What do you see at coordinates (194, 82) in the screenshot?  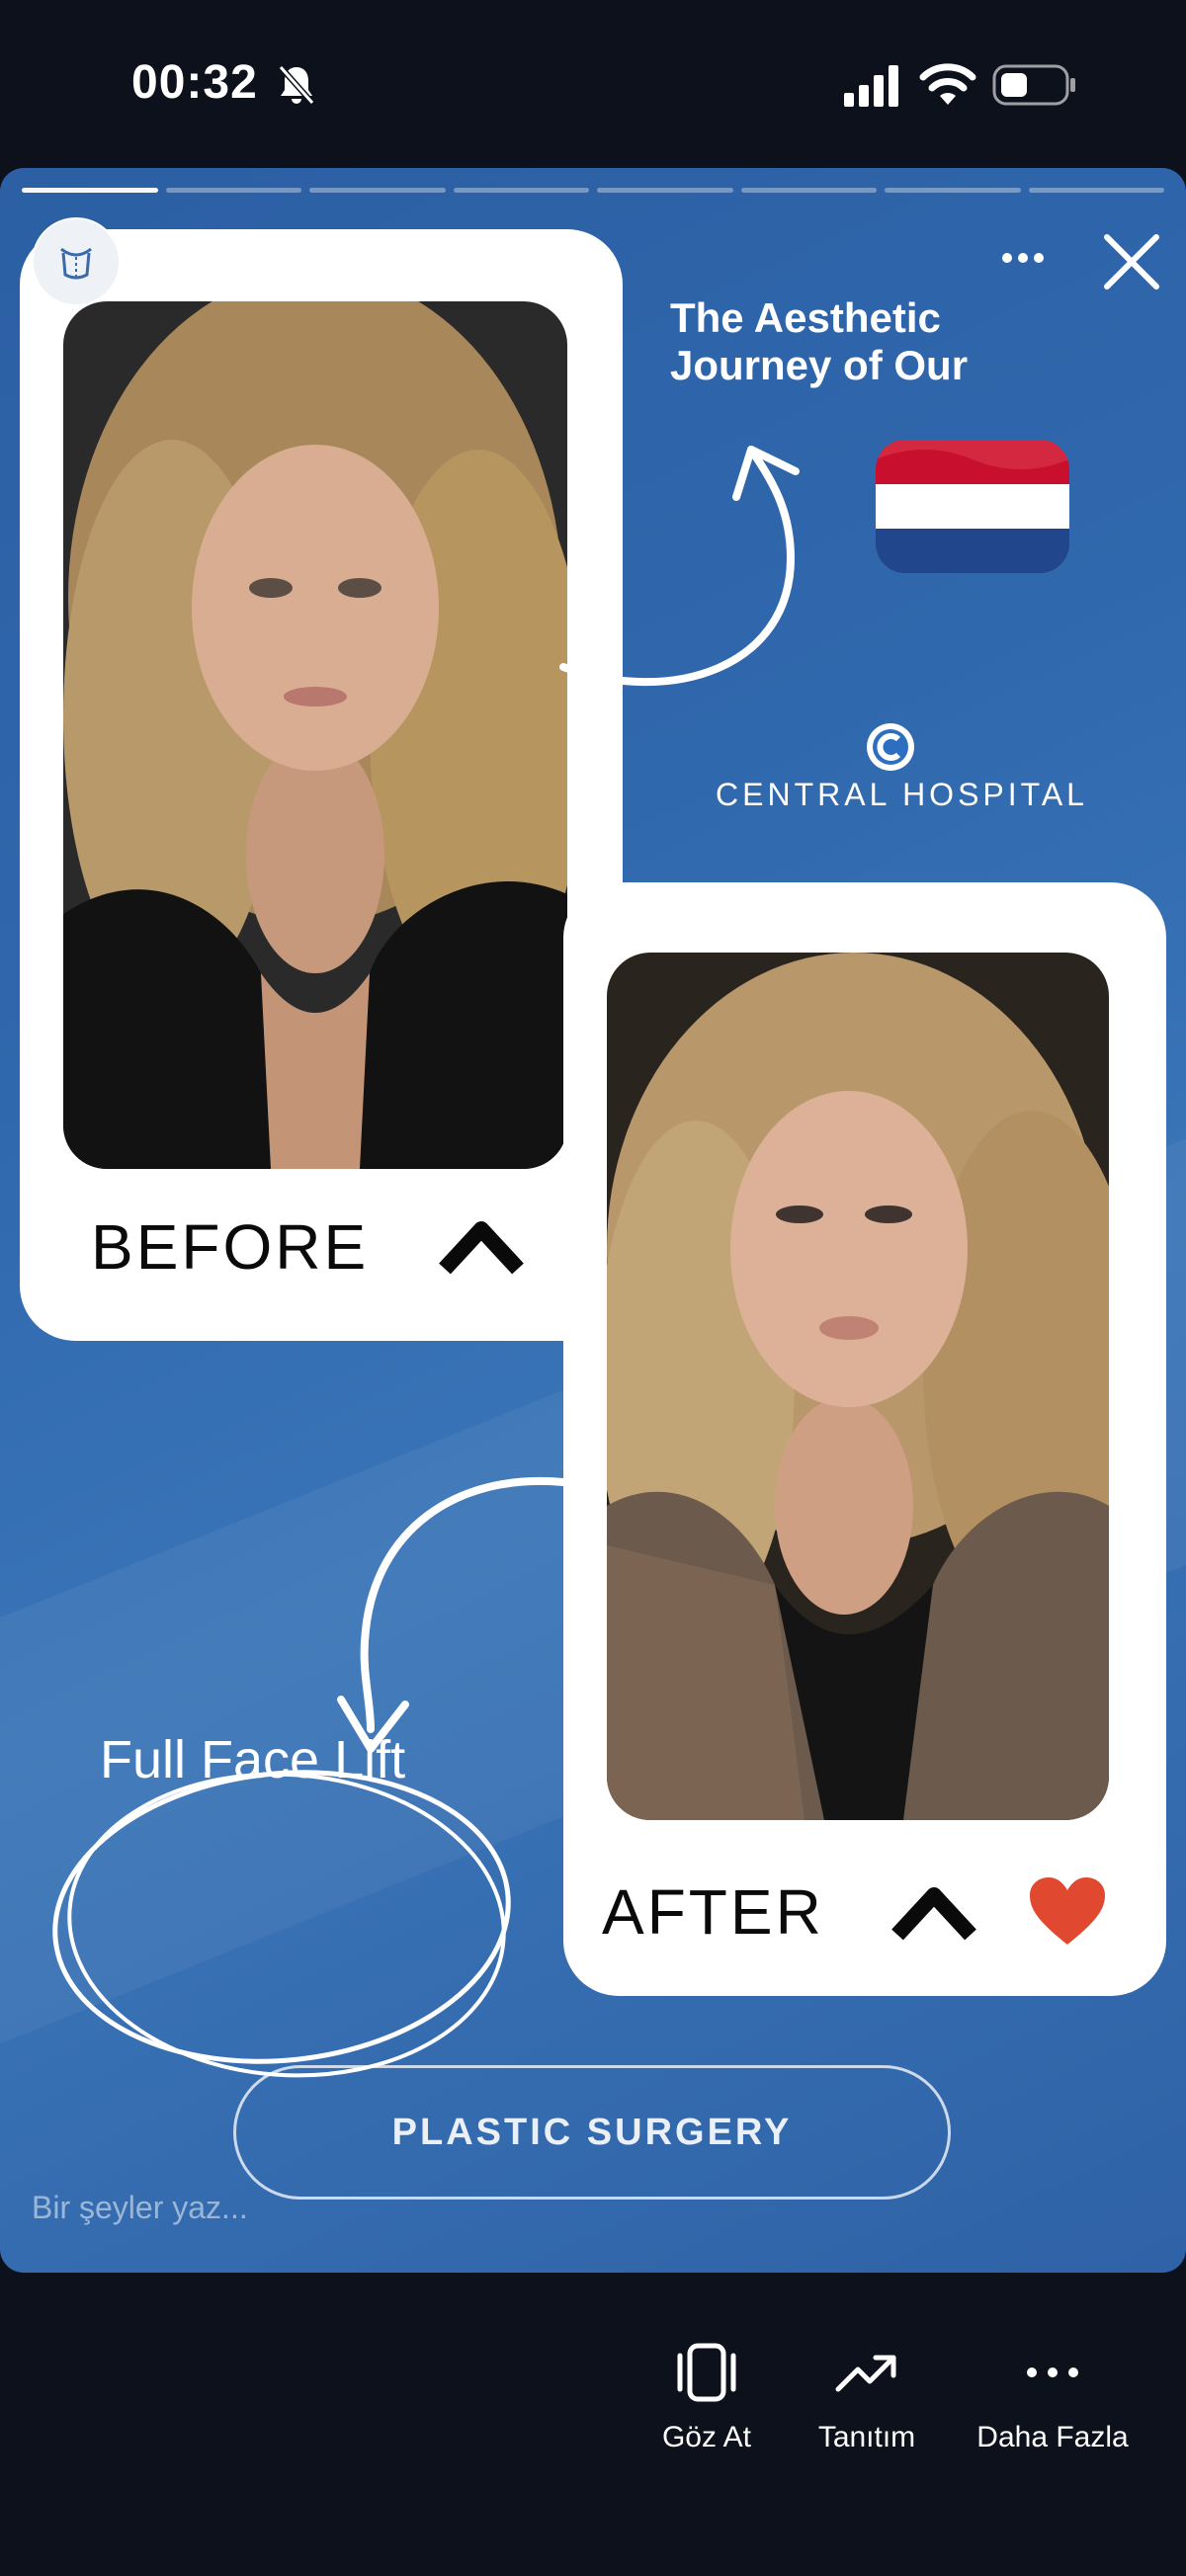 I see `status-time: 00:32` at bounding box center [194, 82].